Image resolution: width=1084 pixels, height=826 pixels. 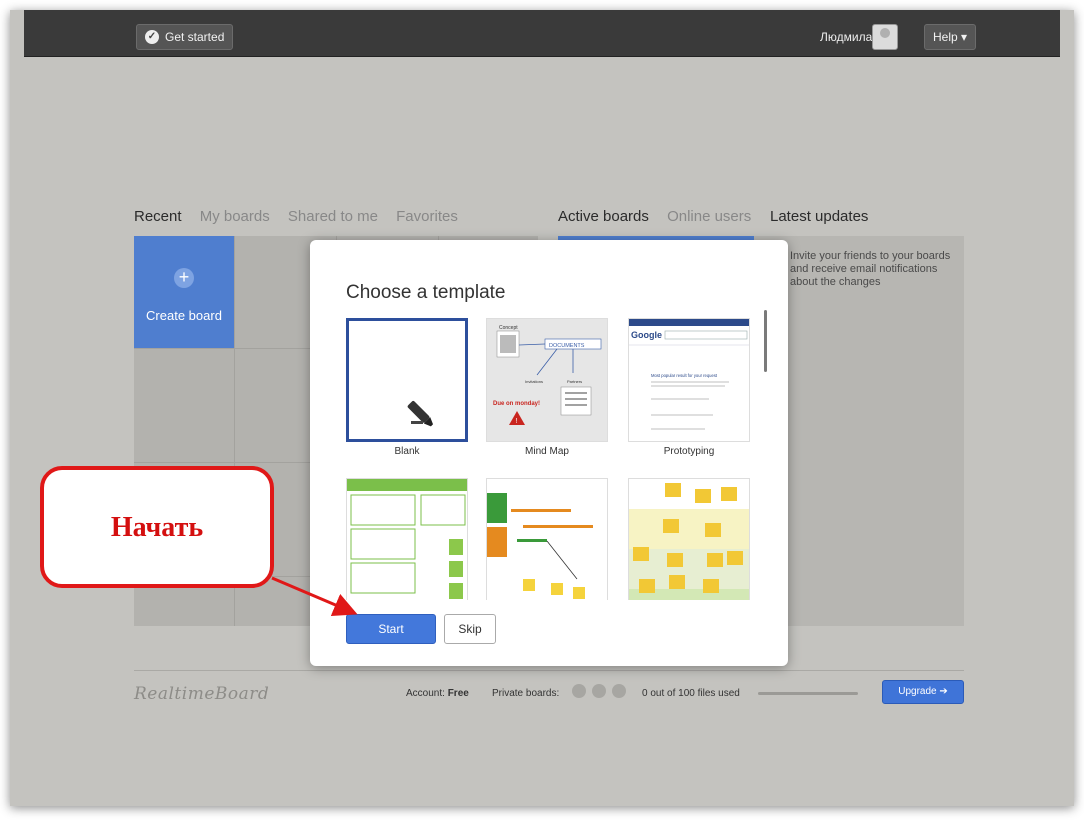 I want to click on tab-recent: Recent, so click(x=158, y=216).